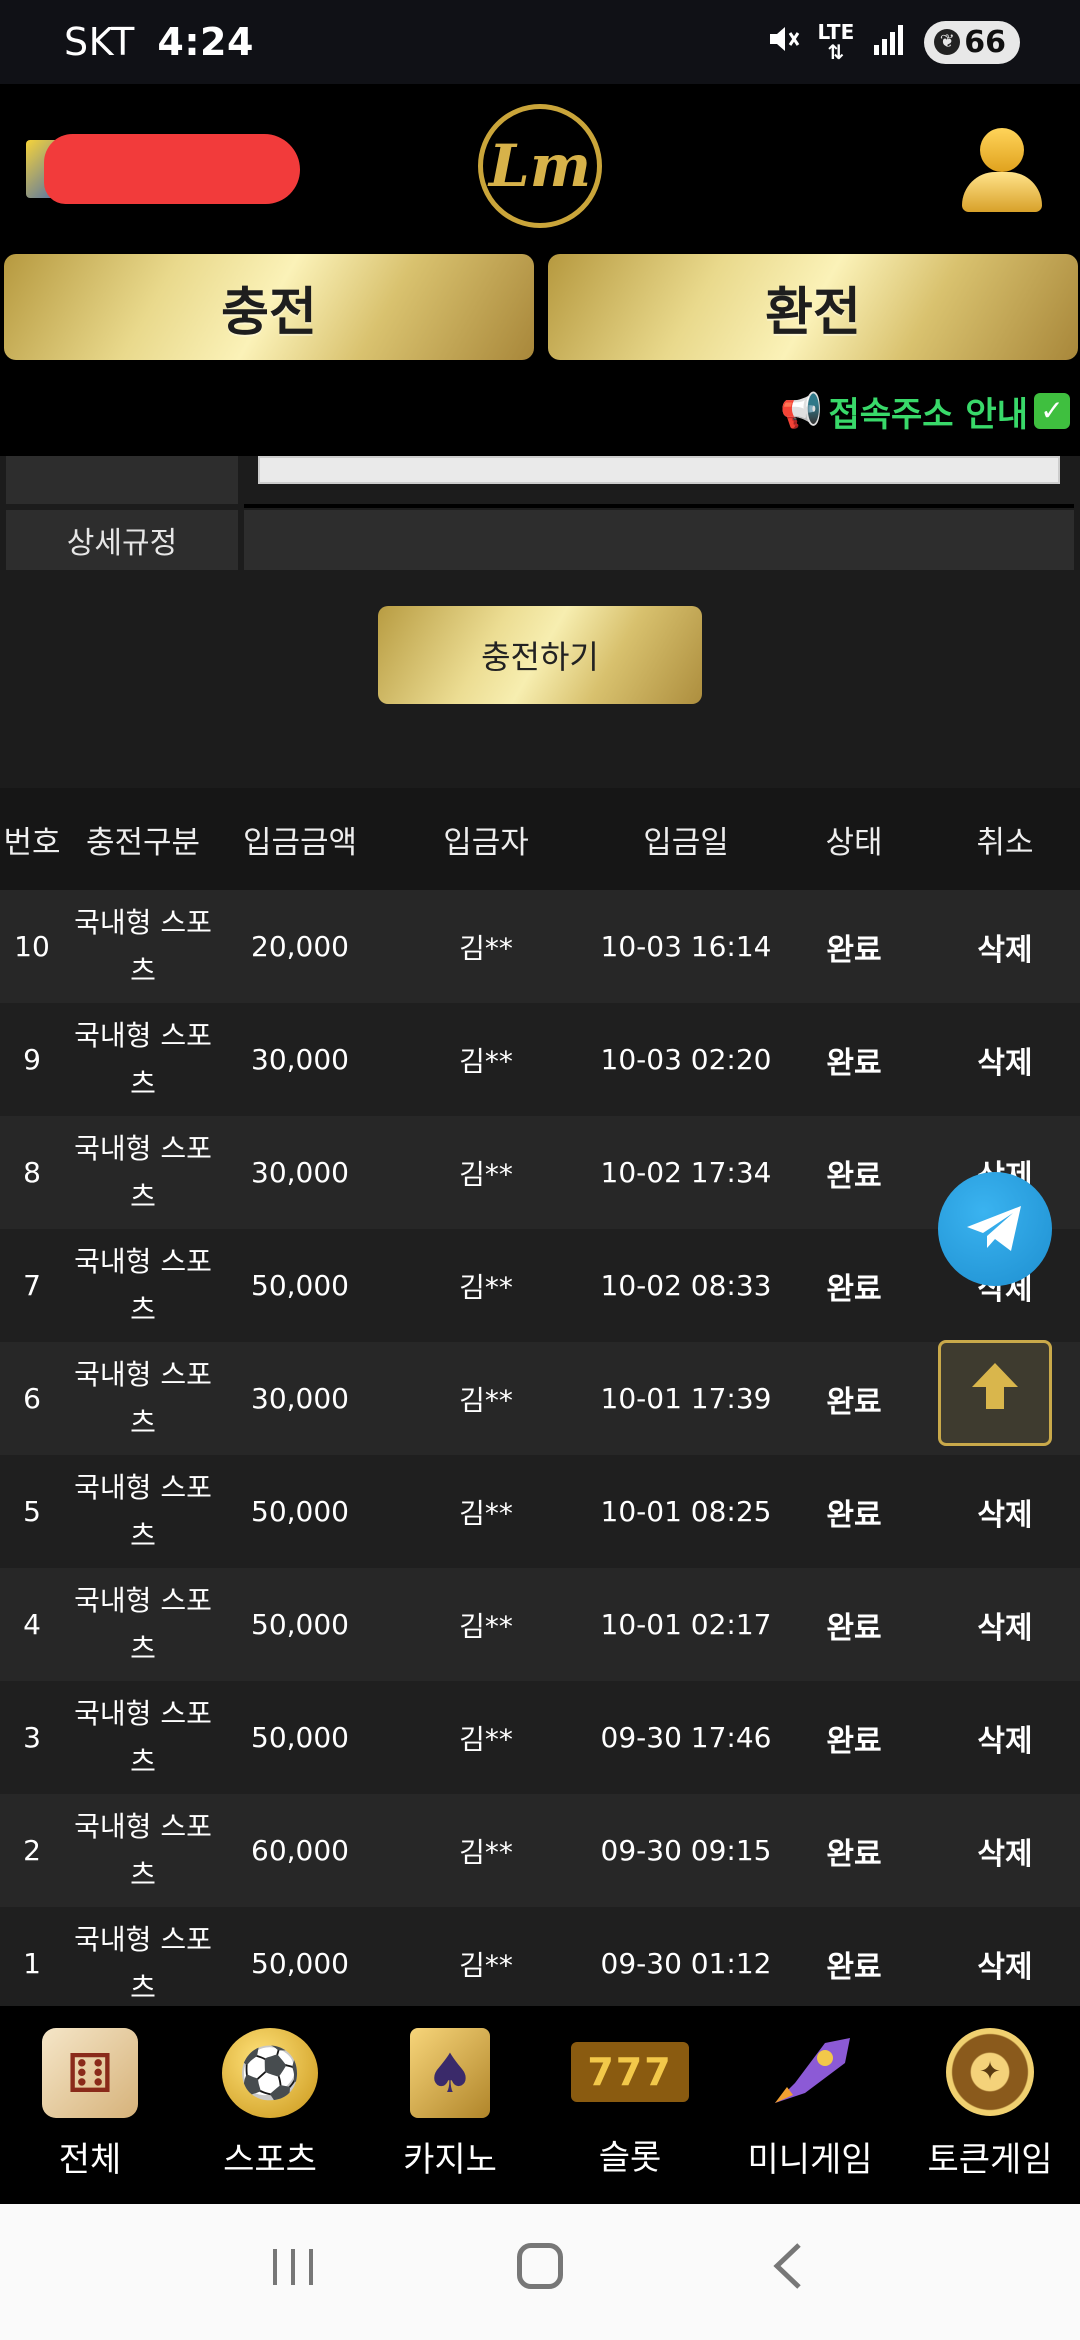  I want to click on form-row-partial, so click(540, 482).